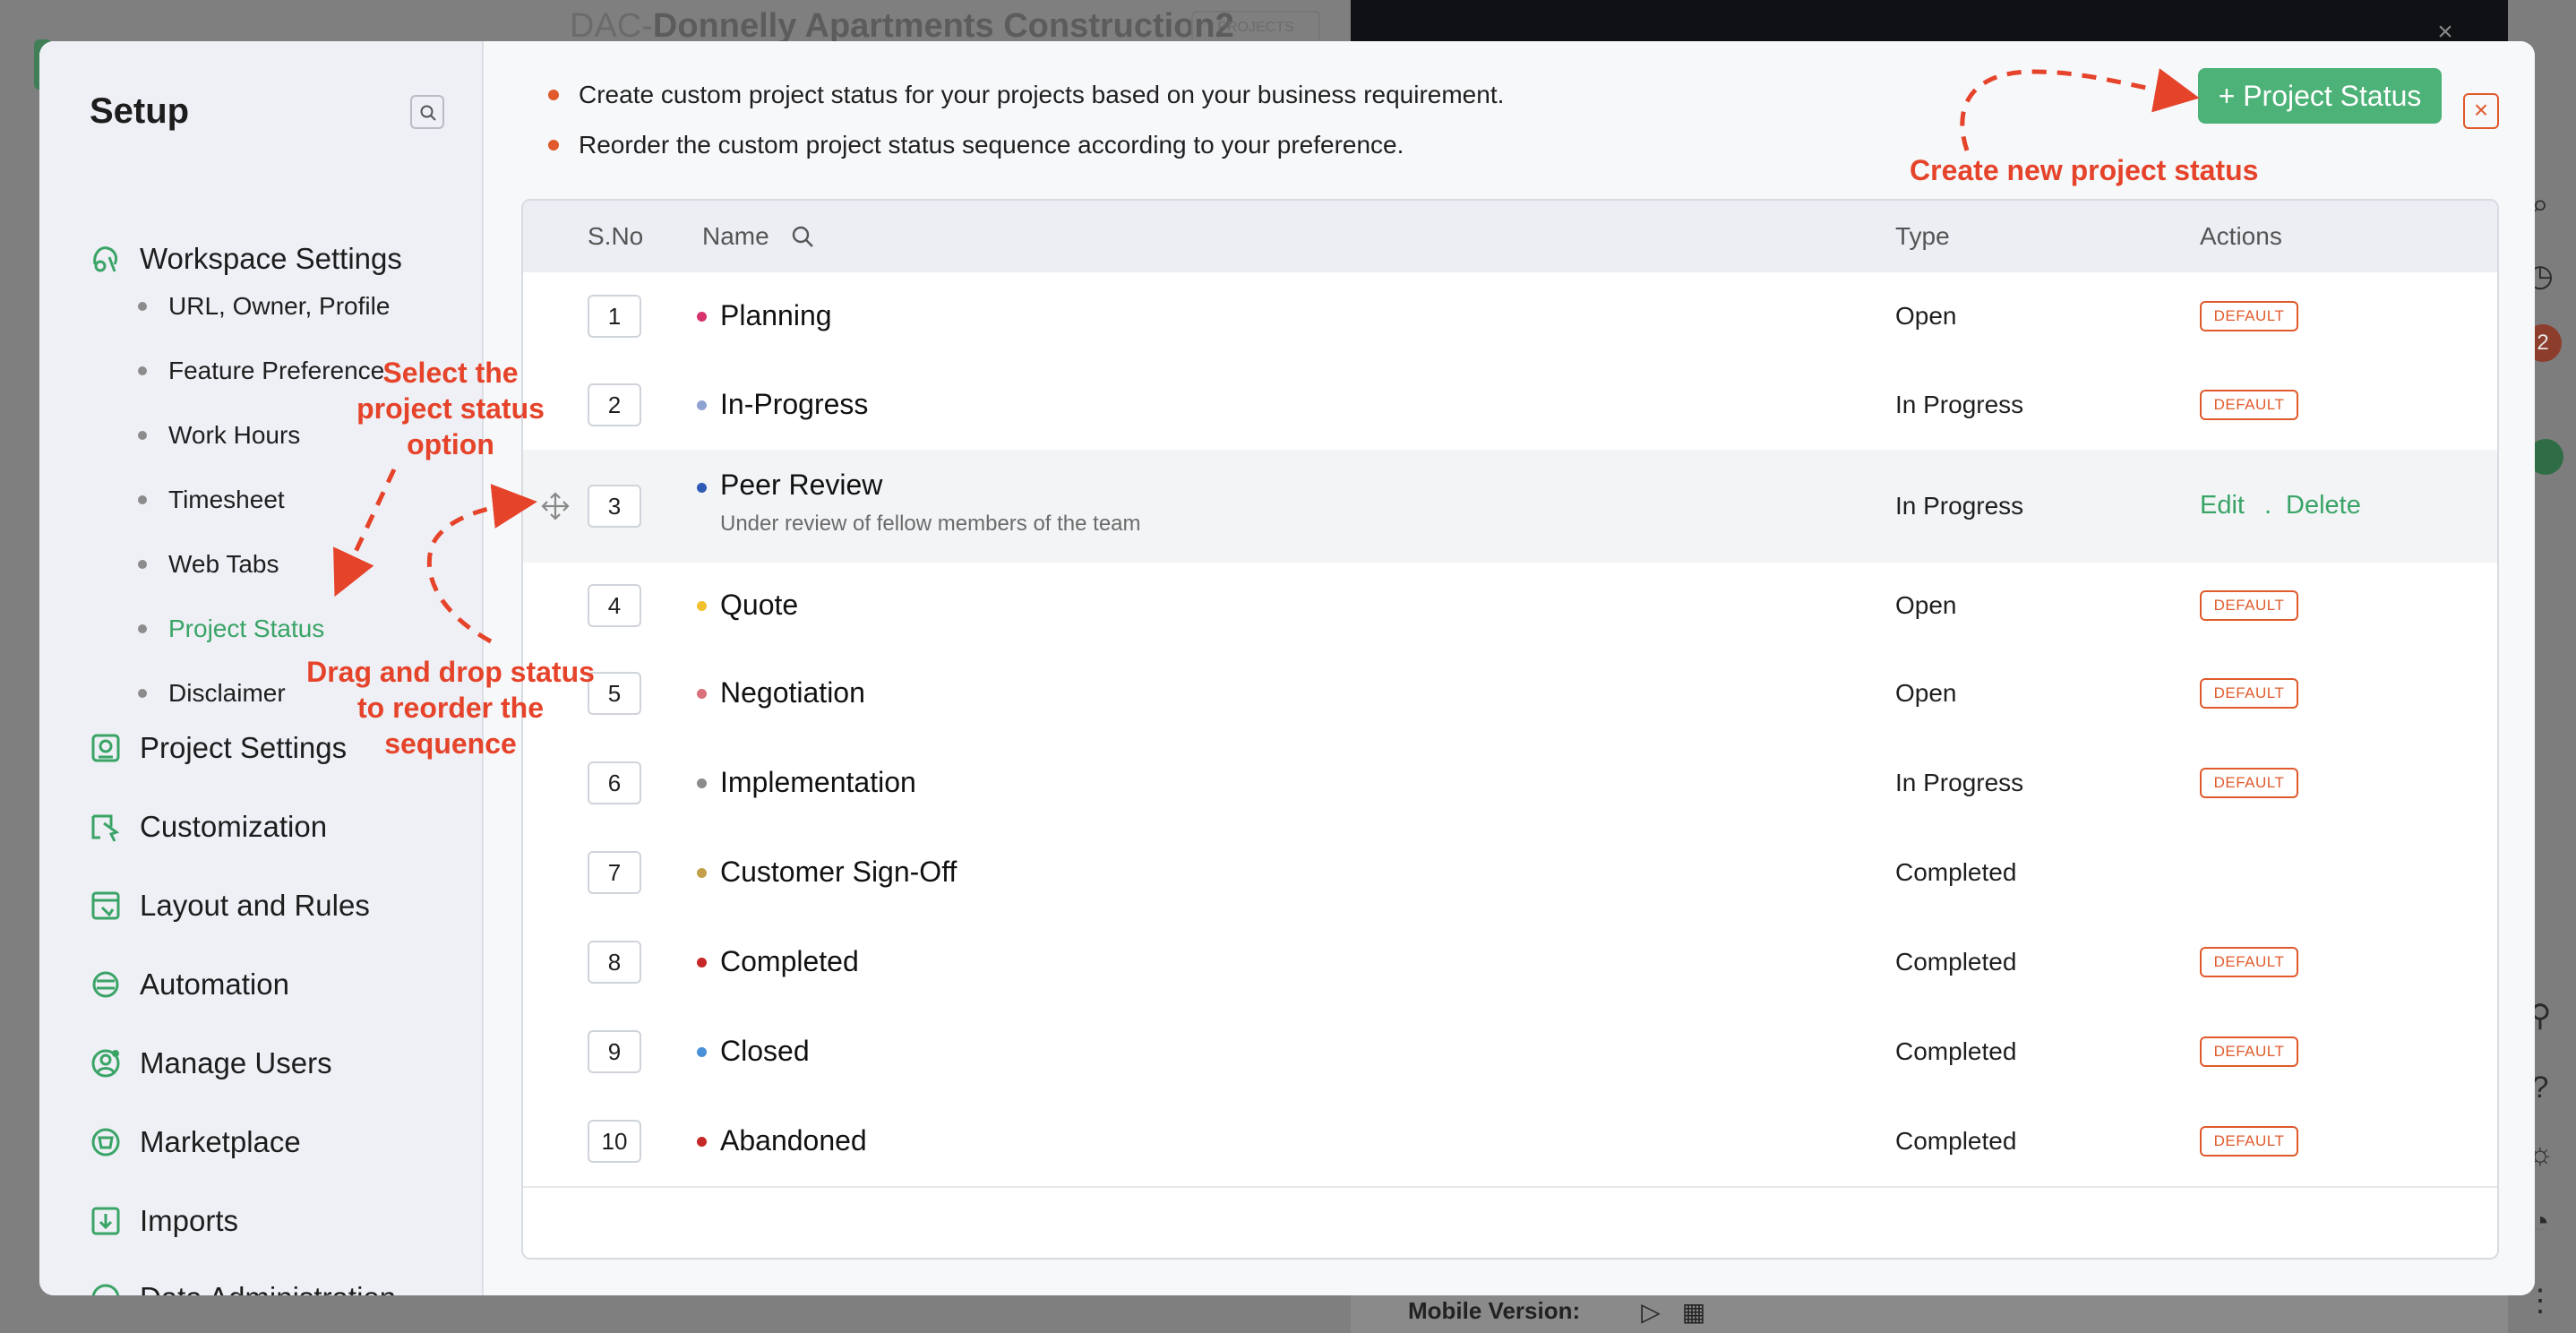 The height and width of the screenshot is (1333, 2576). I want to click on sidebar-item-url-owner-profile: URL, Owner, Profile, so click(264, 306).